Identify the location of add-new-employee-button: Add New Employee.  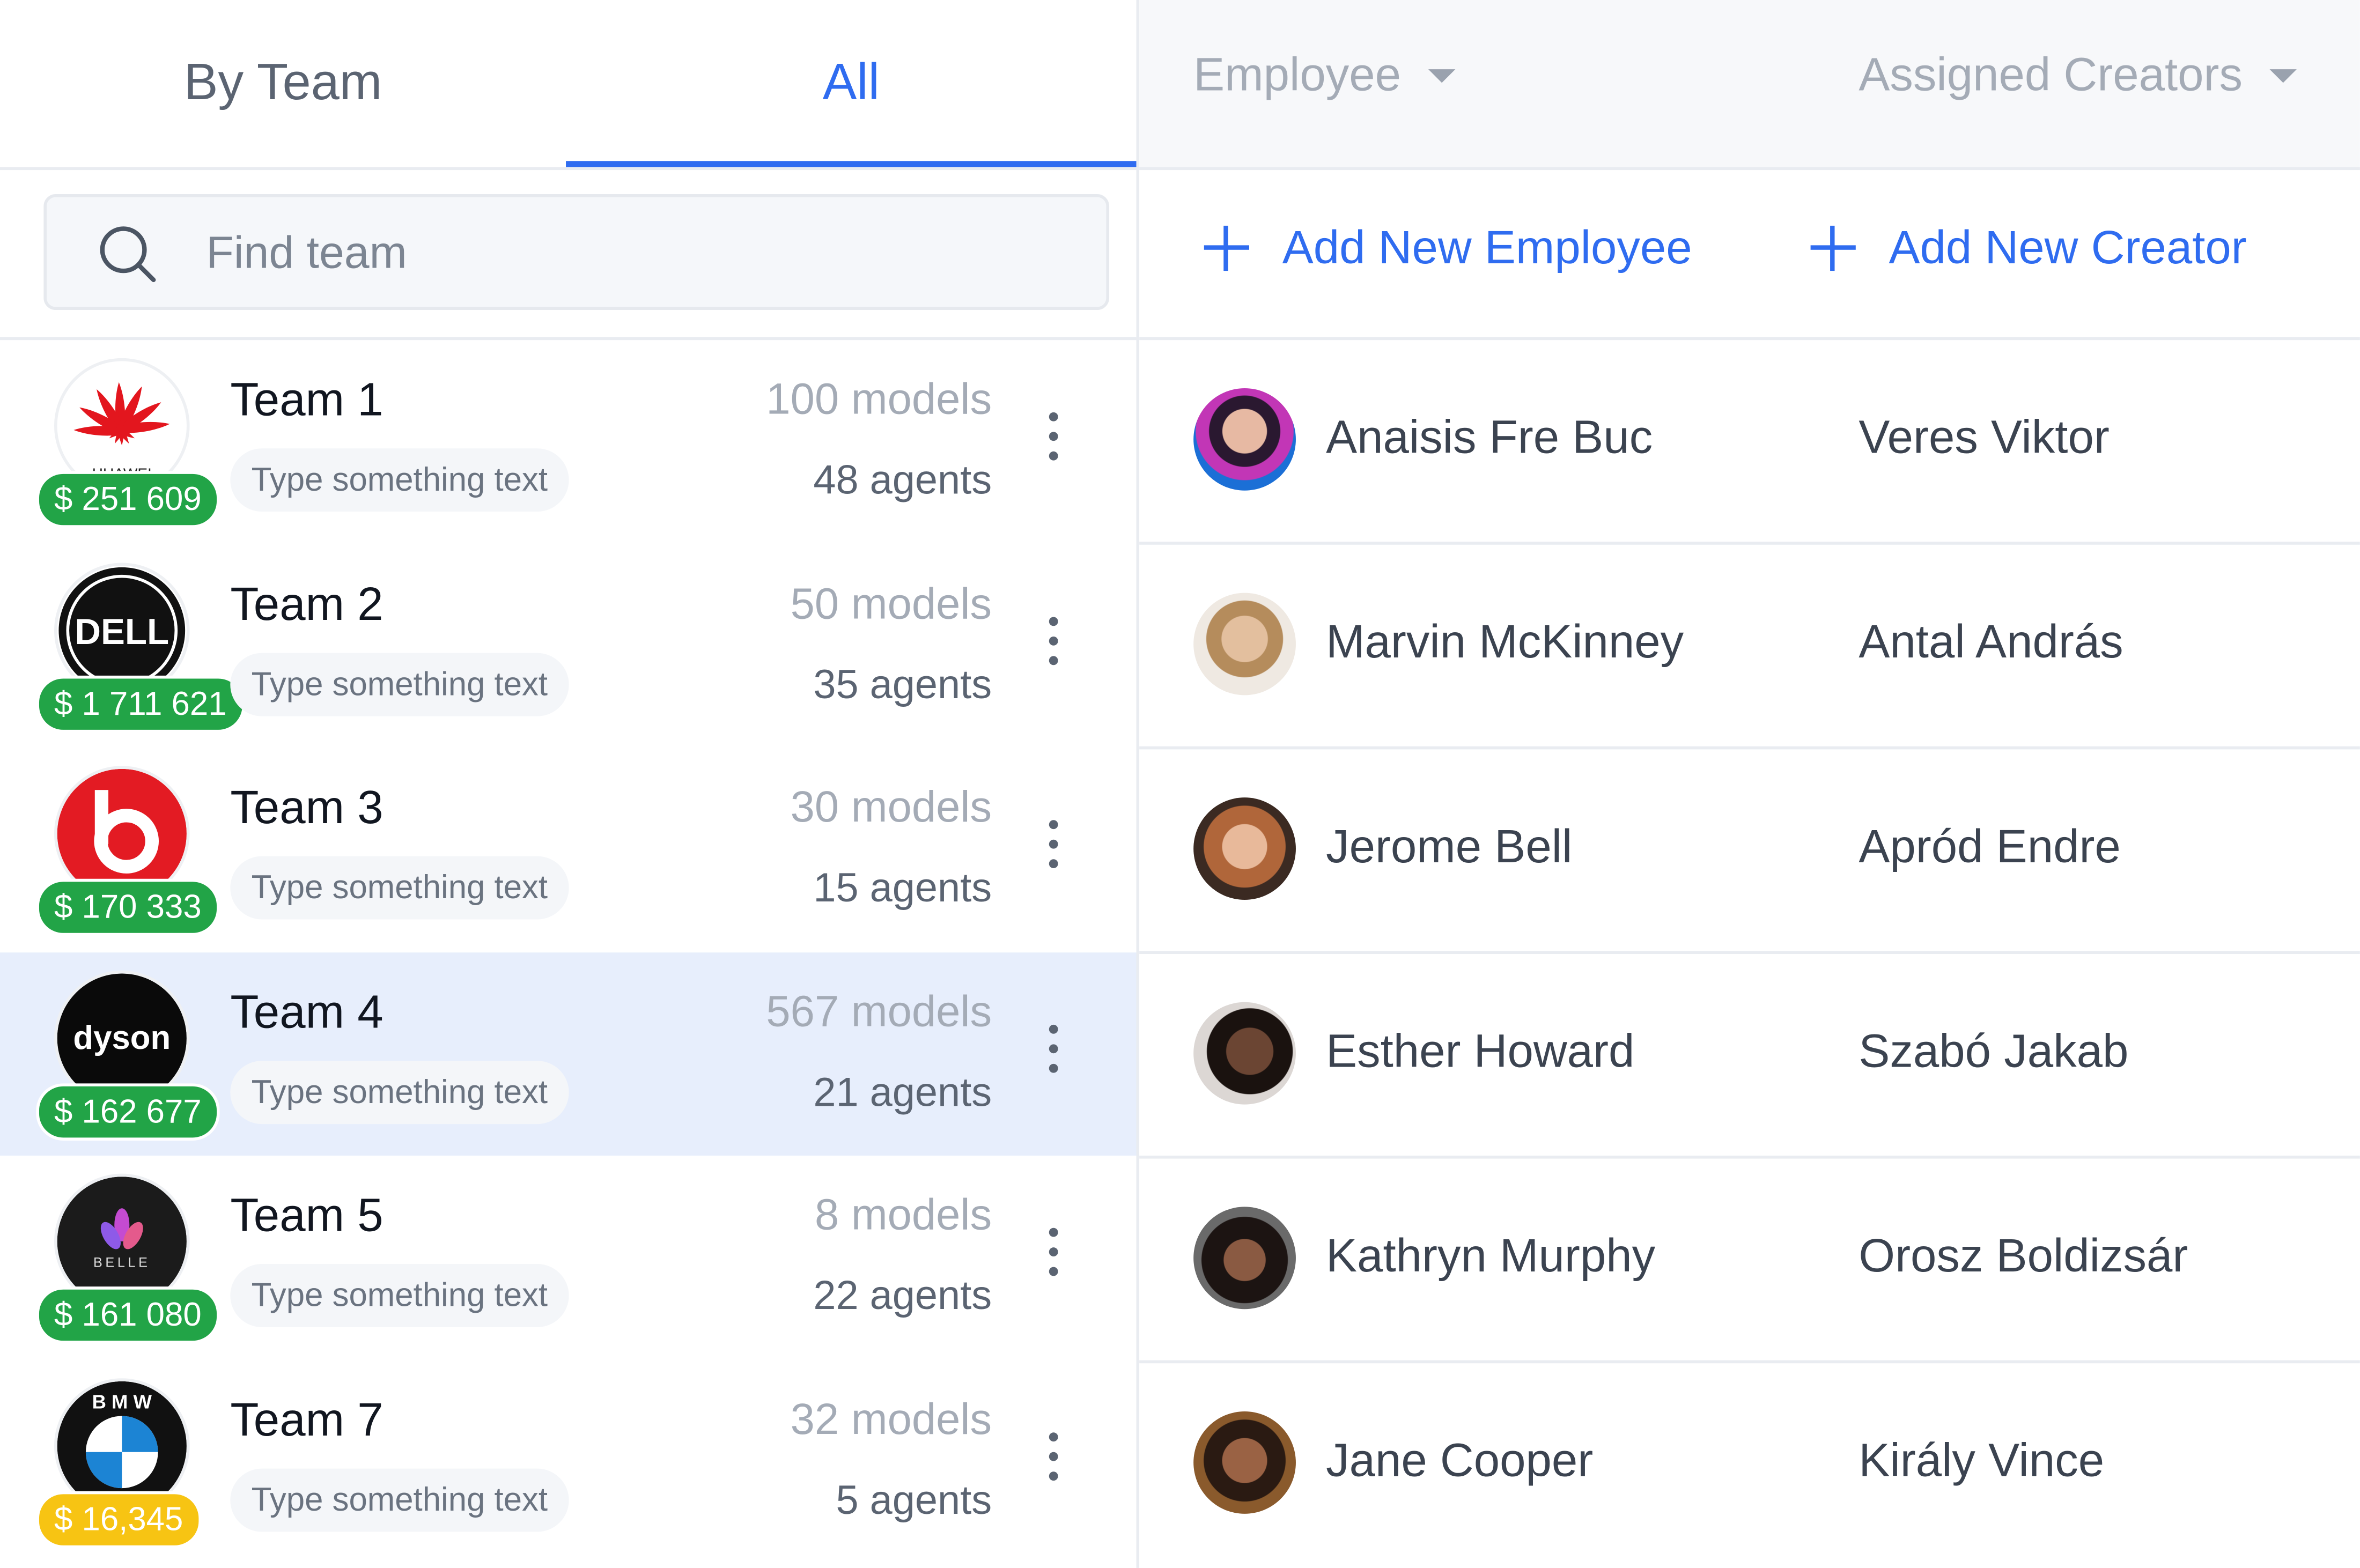
(1448, 248).